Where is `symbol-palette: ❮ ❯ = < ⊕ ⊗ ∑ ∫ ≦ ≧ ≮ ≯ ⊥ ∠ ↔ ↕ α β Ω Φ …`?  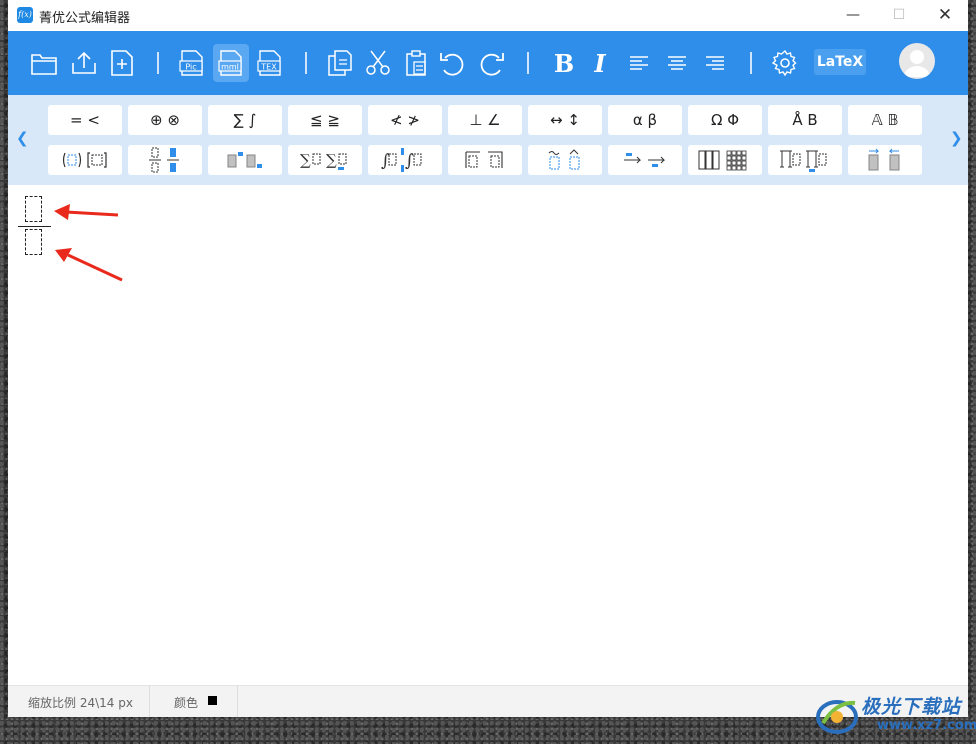
symbol-palette: ❮ ❯ = < ⊕ ⊗ ∑ ∫ ≦ ≧ ≮ ≯ ⊥ ∠ ↔ ↕ α β Ω Φ … is located at coordinates (488, 140).